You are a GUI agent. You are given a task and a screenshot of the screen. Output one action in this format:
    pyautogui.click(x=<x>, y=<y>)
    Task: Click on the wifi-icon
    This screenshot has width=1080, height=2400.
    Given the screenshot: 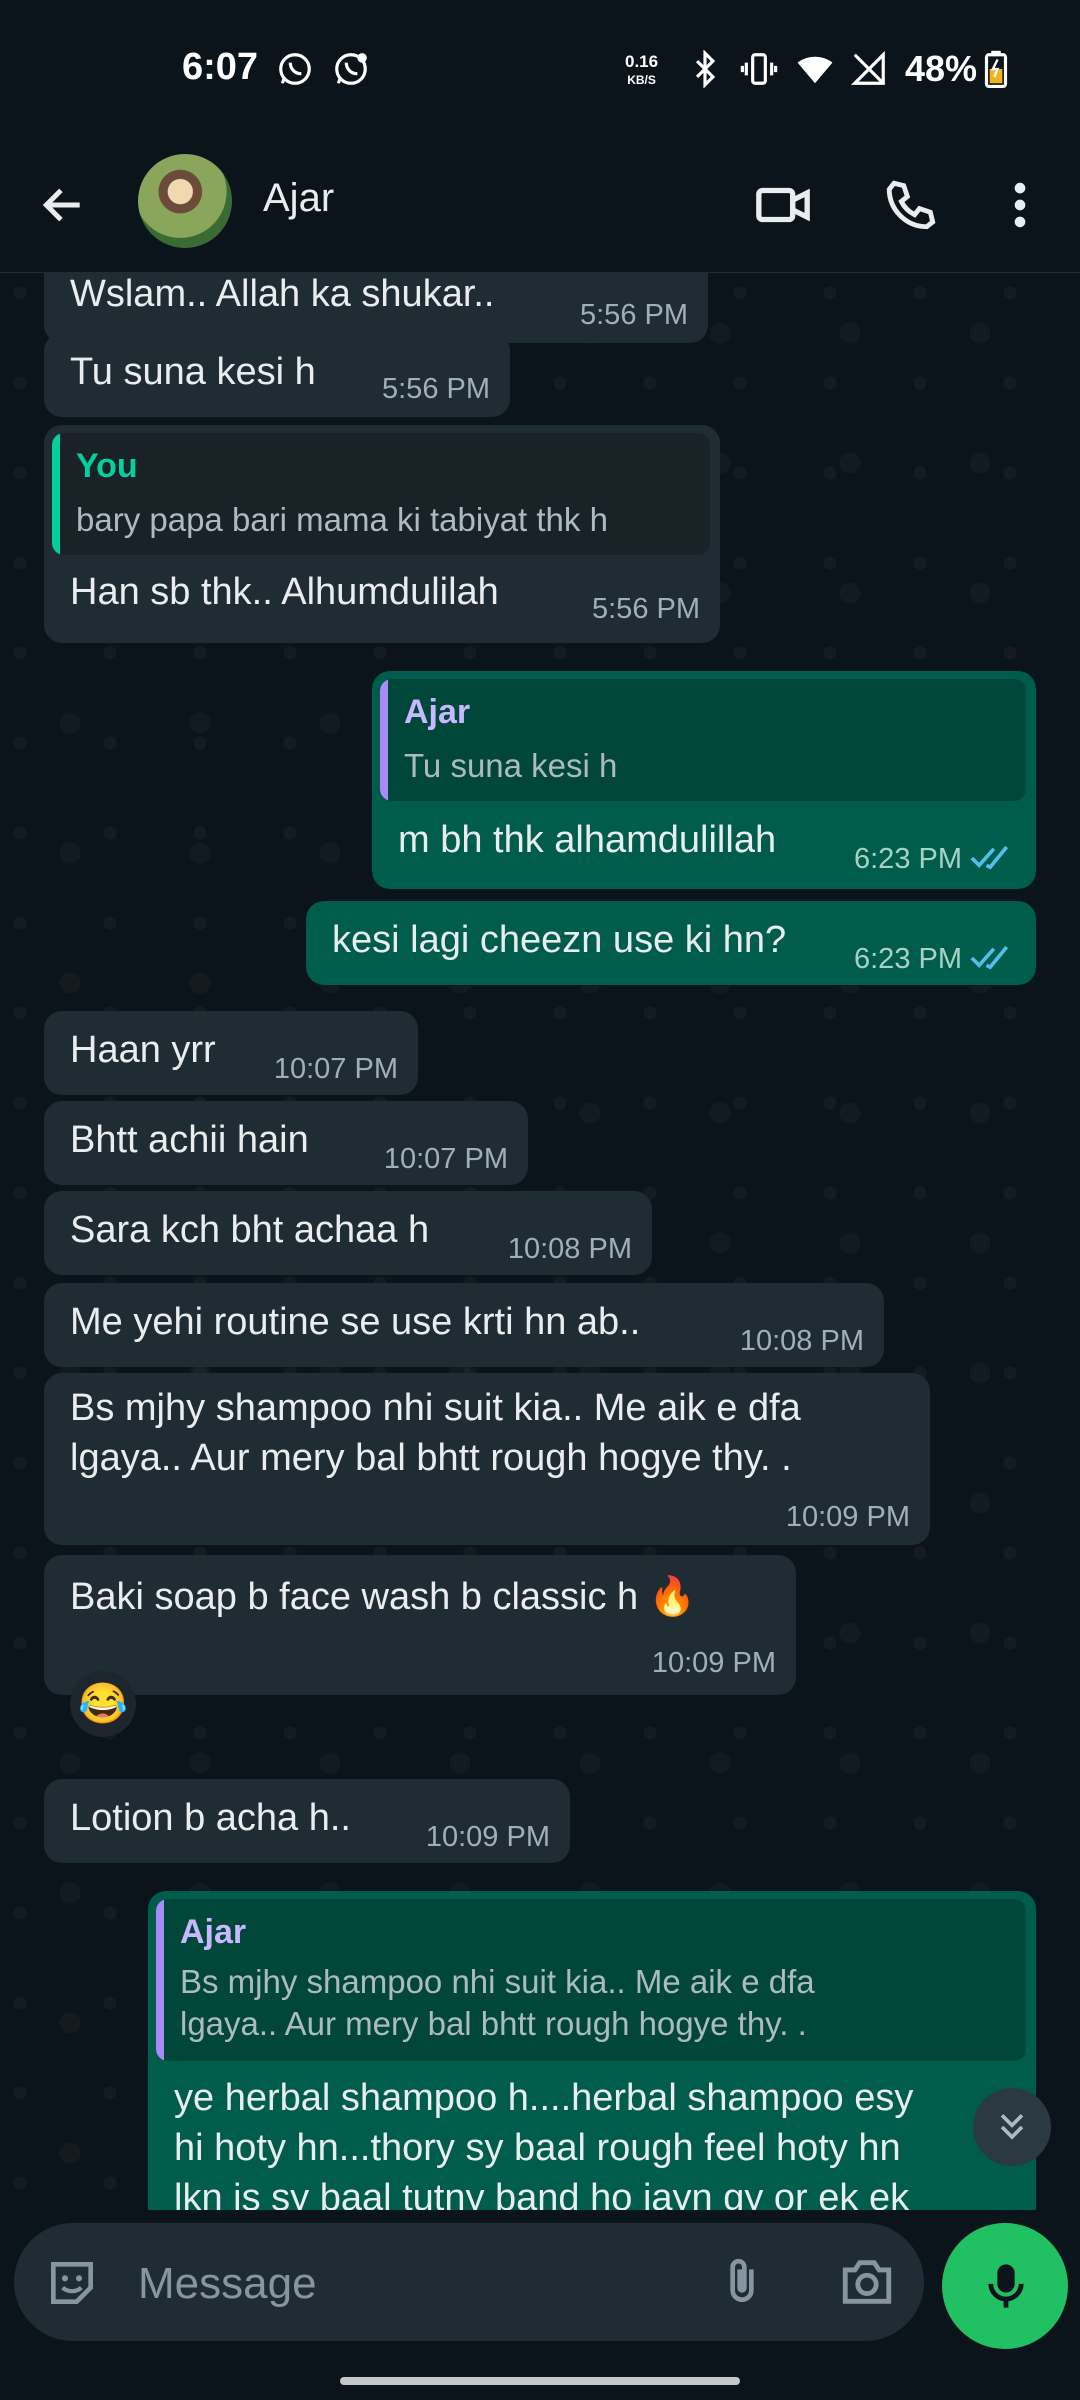 What is the action you would take?
    pyautogui.click(x=815, y=70)
    